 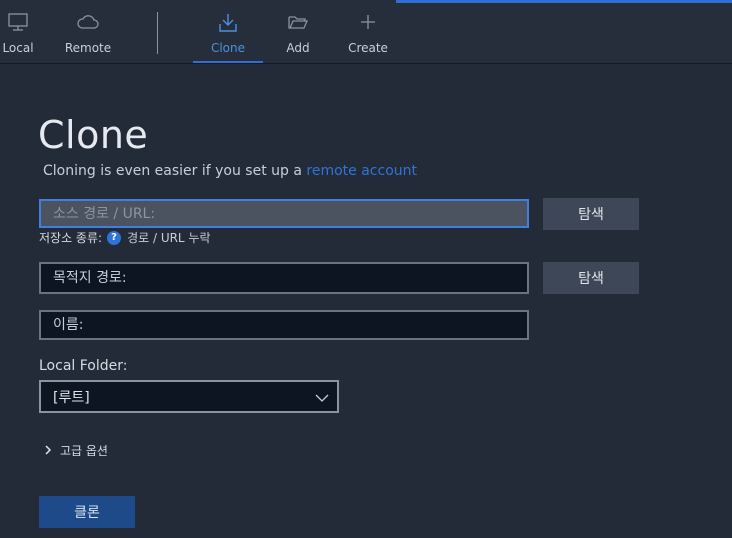 I want to click on help-icon: ?, so click(x=114, y=237).